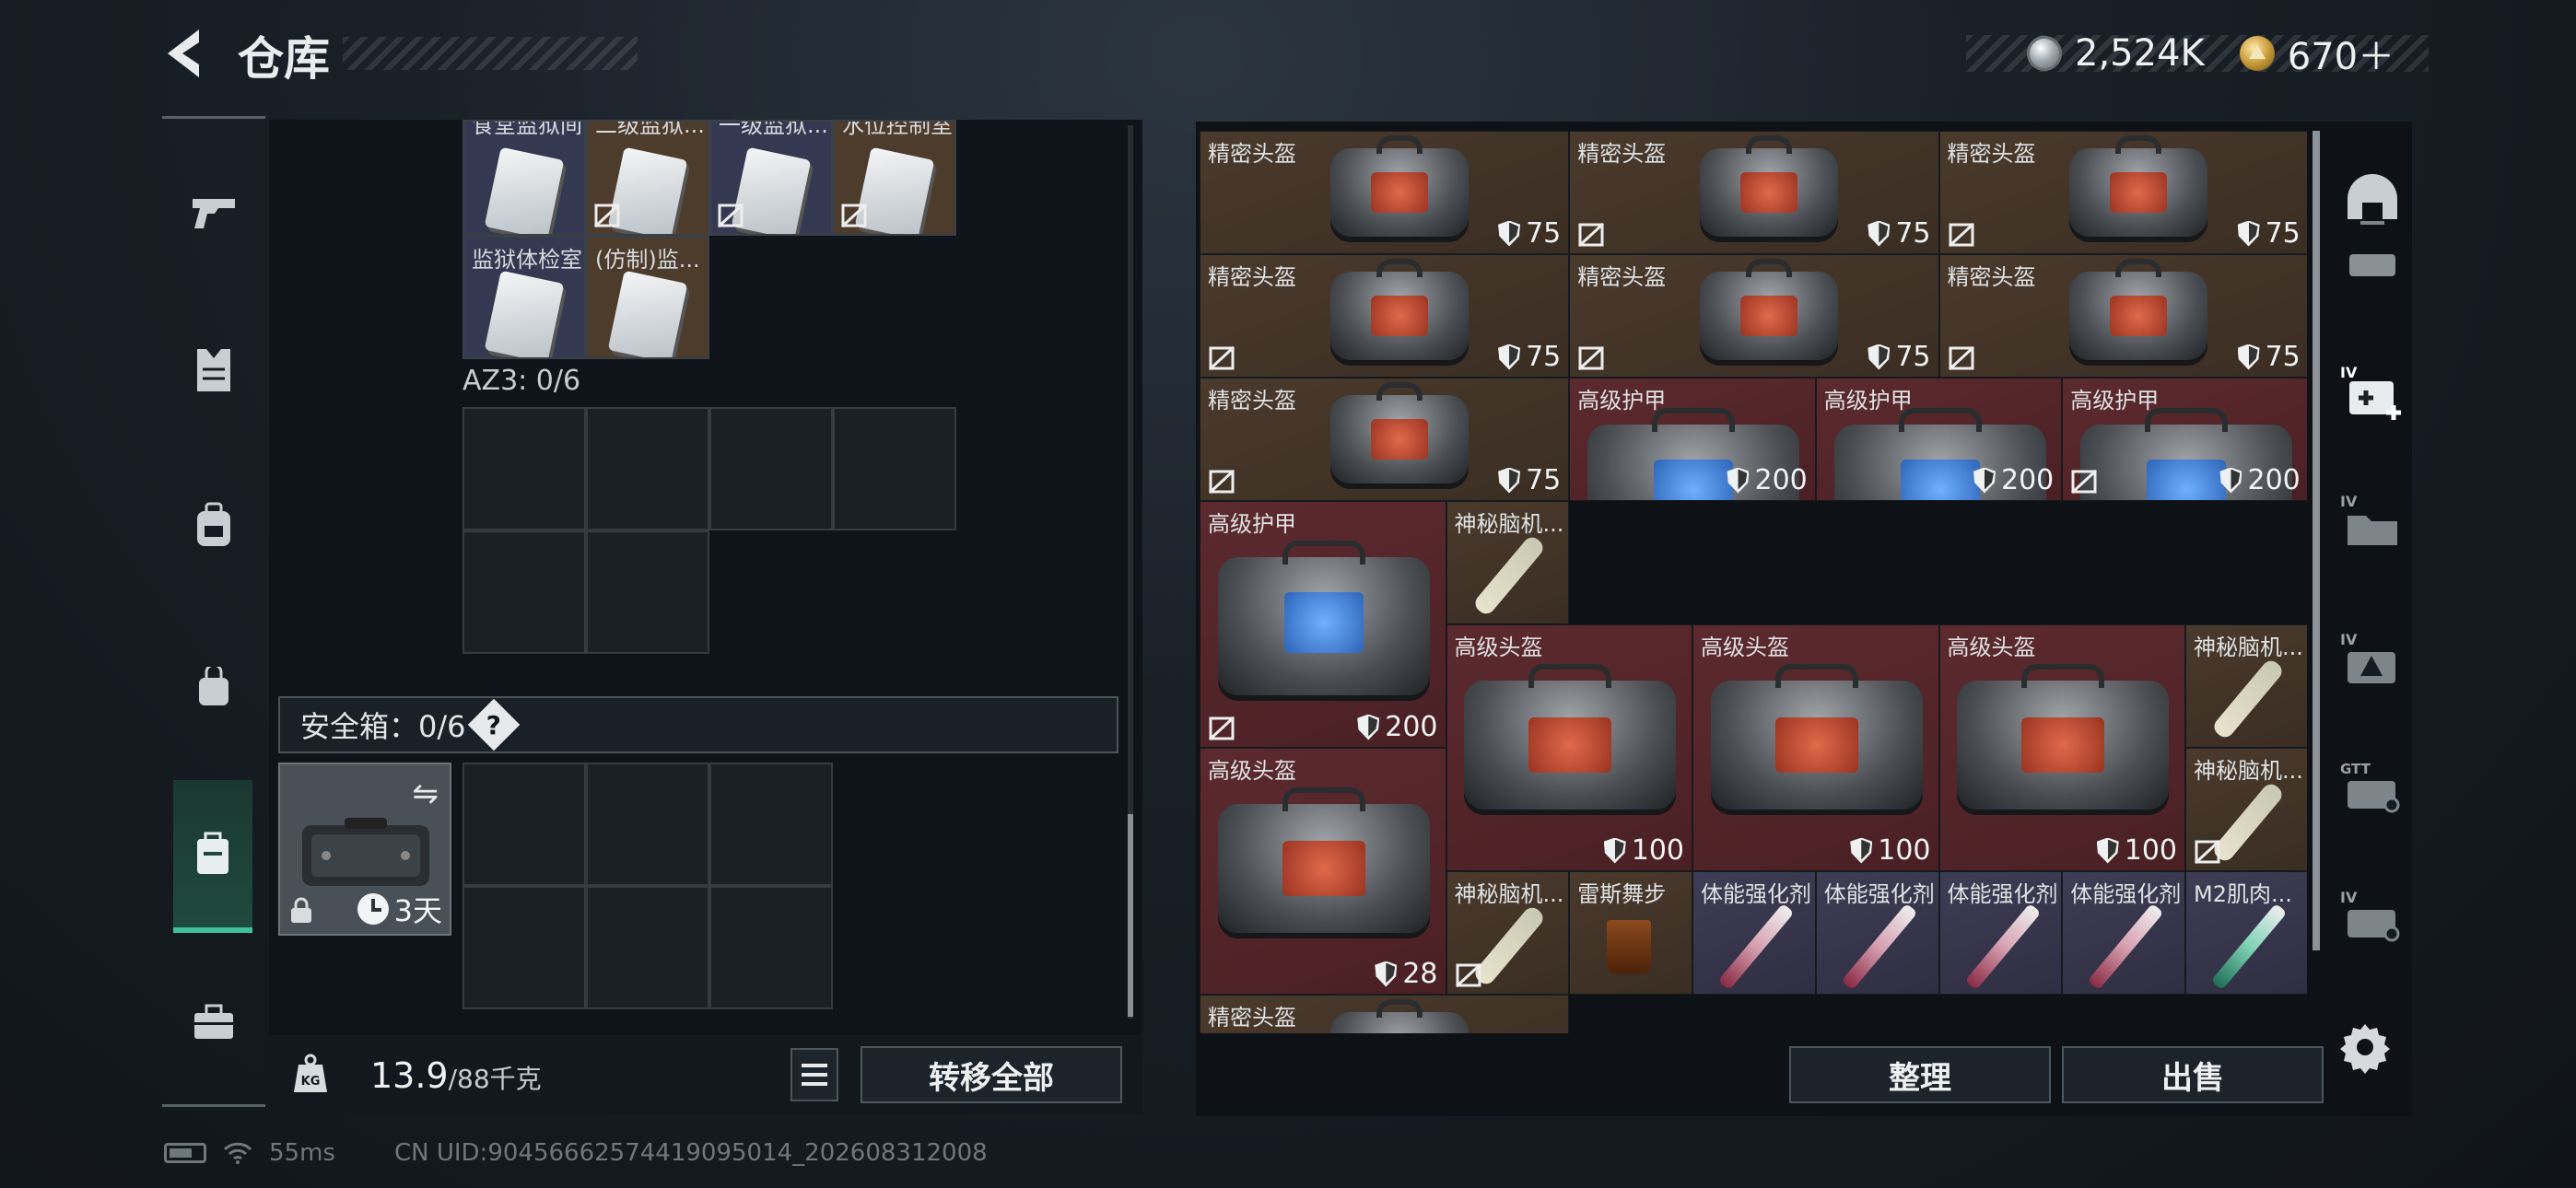  What do you see at coordinates (2316, 540) in the screenshot?
I see `inventory-scrollbar` at bounding box center [2316, 540].